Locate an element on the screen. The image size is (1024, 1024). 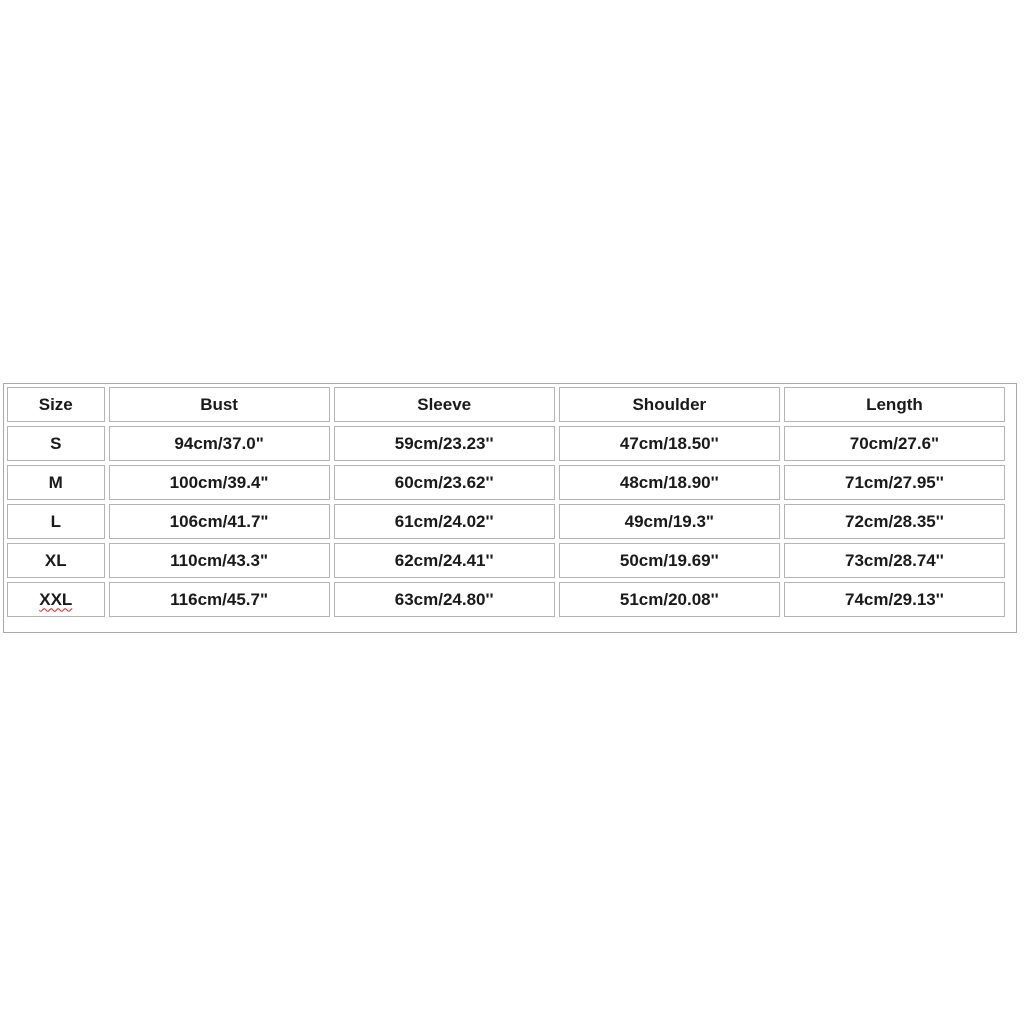
cell-size: XXL is located at coordinates (56, 599).